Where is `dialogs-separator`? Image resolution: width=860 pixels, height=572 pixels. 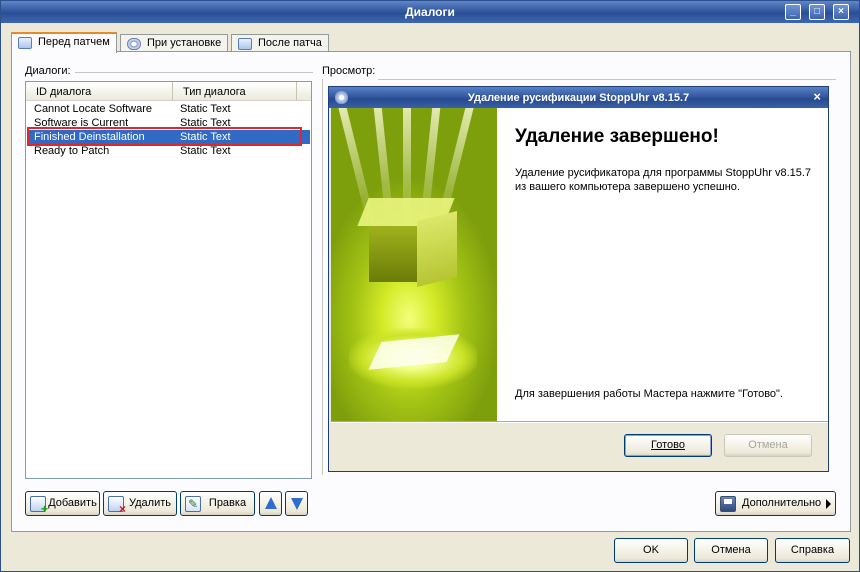
dialogs-separator is located at coordinates (194, 72).